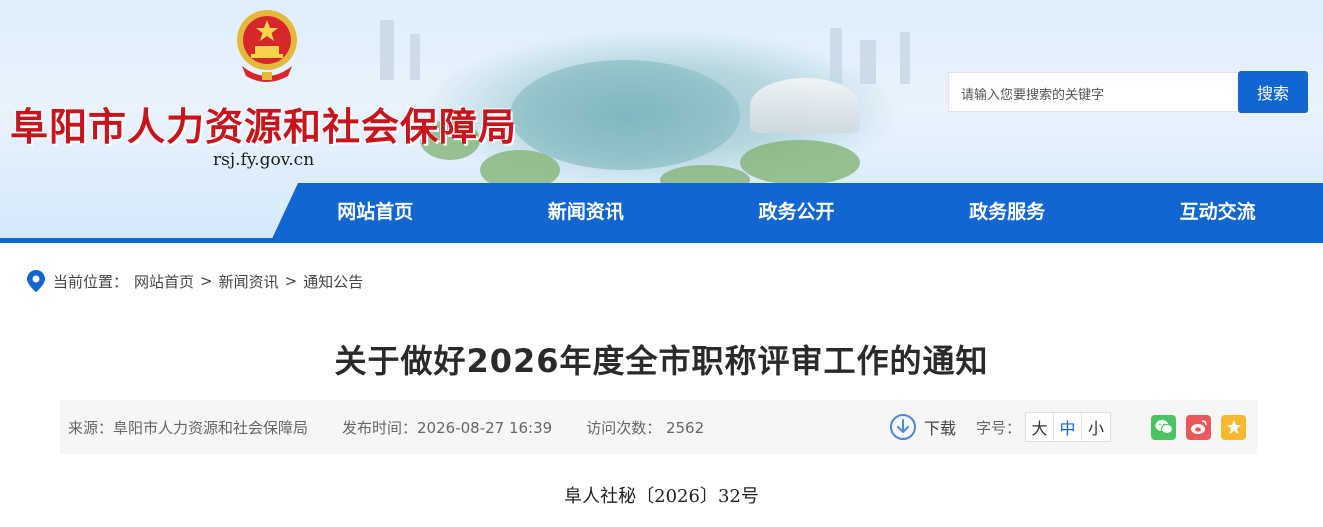 This screenshot has height=527, width=1323. Describe the element at coordinates (661, 496) in the screenshot. I see `document-number: 阜人社秘〔2026〕32号` at that location.